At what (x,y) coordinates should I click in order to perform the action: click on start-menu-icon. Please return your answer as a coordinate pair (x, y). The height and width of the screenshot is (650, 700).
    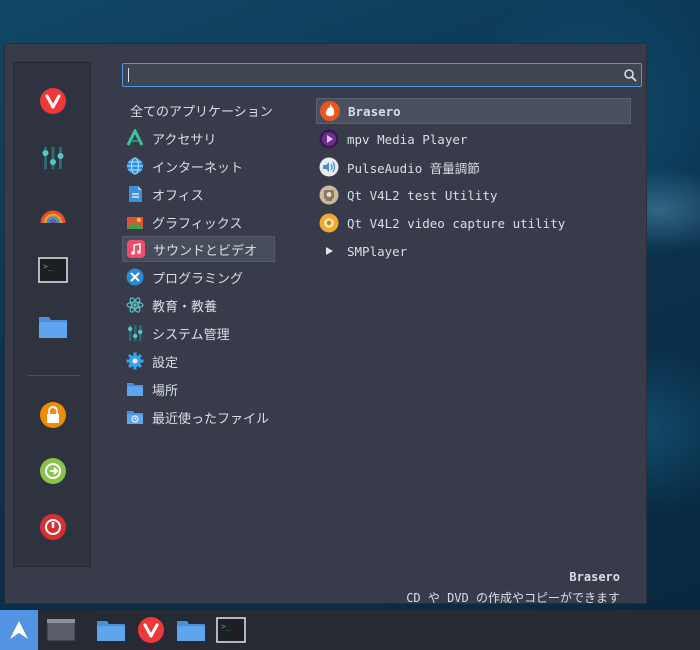
    Looking at the image, I should click on (19, 630).